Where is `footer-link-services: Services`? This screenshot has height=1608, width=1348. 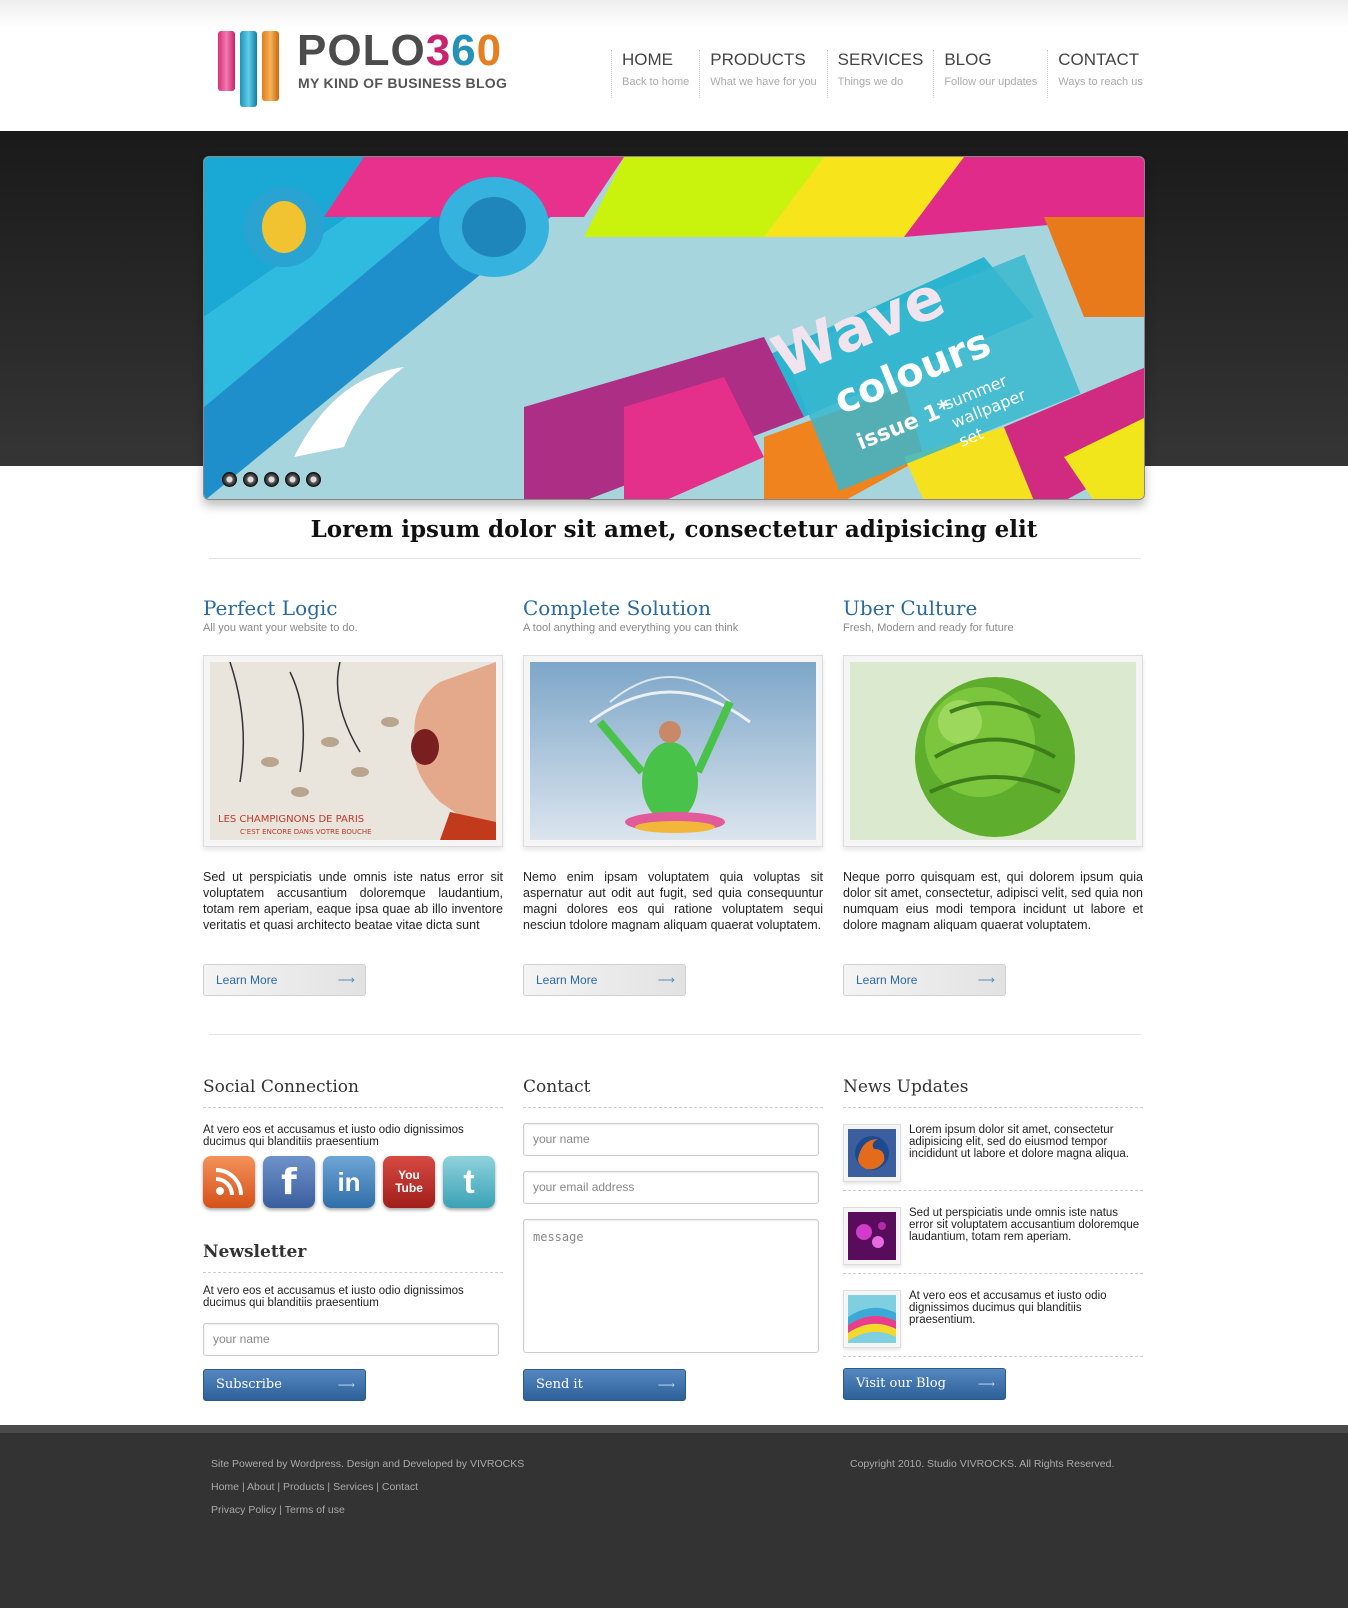
footer-link-services: Services is located at coordinates (353, 1487).